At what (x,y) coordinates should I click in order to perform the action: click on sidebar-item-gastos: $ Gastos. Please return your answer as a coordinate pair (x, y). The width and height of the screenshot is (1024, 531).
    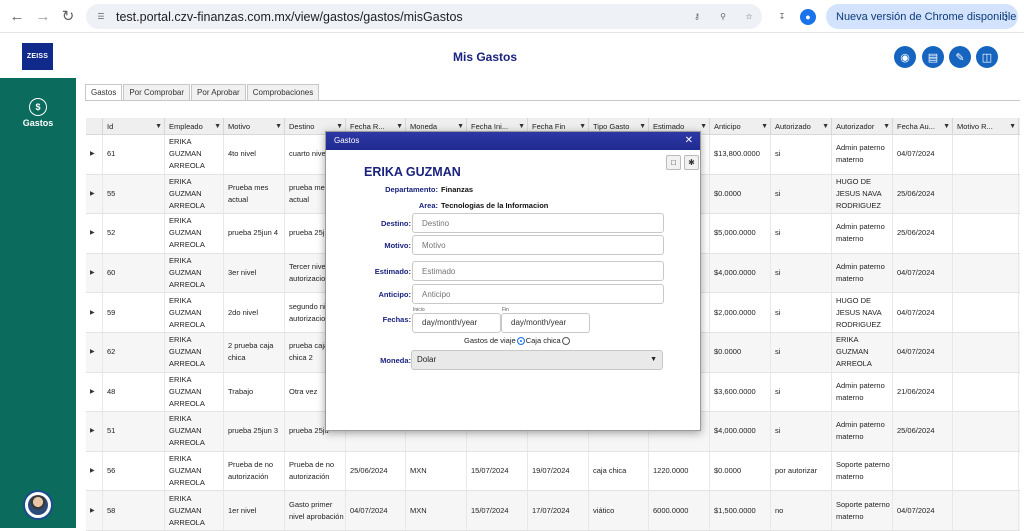
    Looking at the image, I should click on (38, 114).